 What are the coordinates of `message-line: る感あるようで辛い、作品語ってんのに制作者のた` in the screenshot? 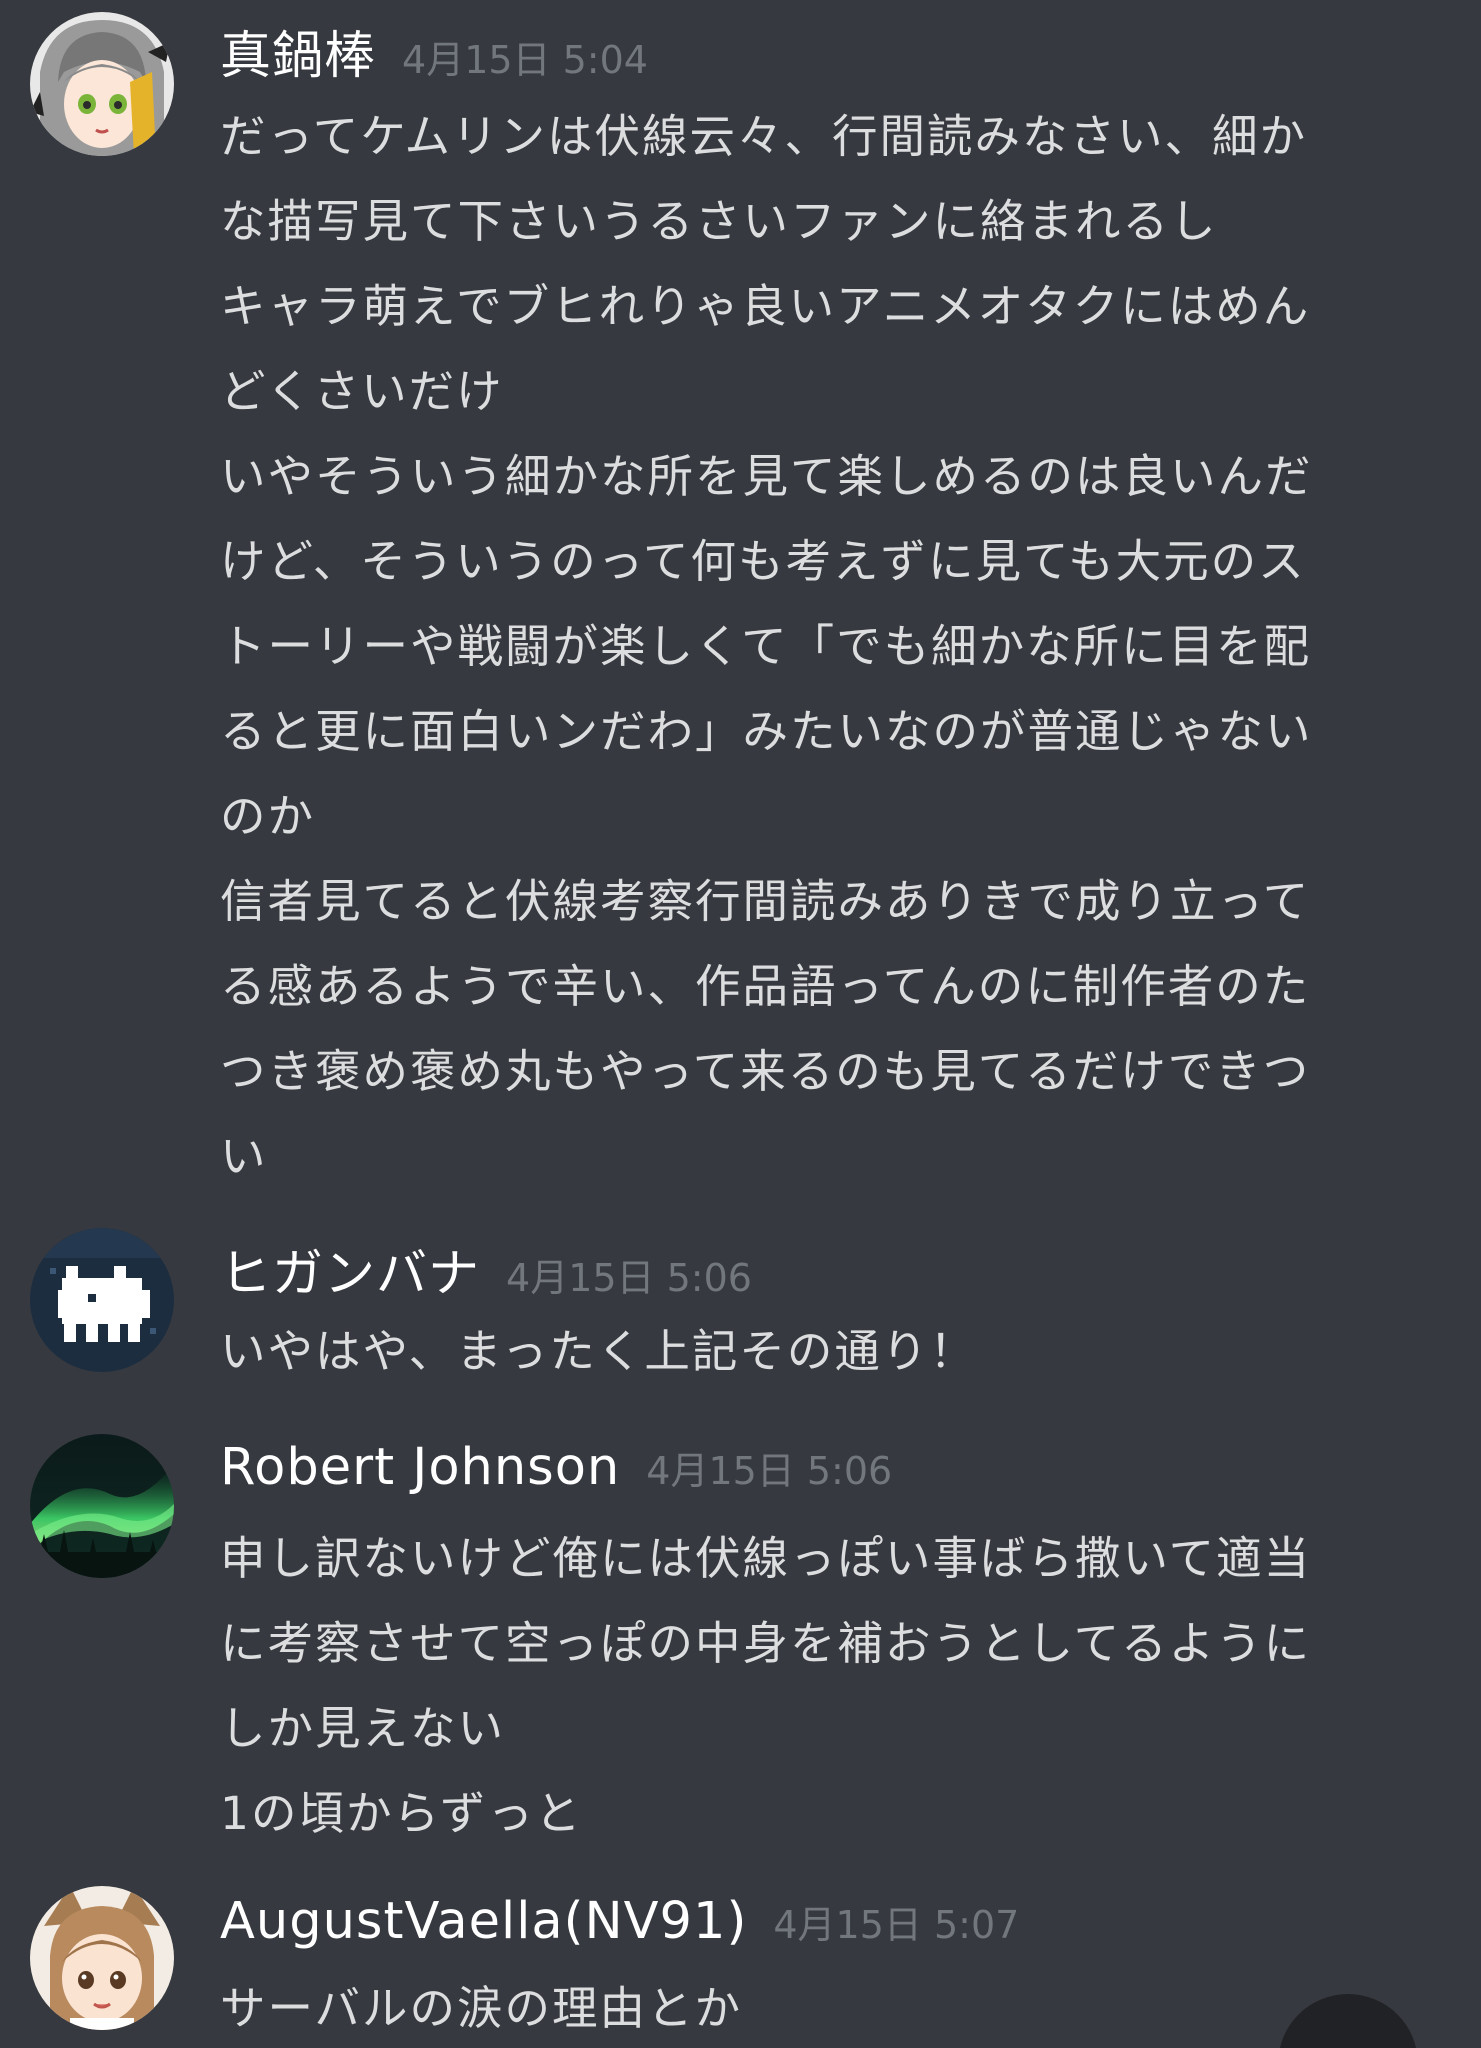 It's located at (765, 986).